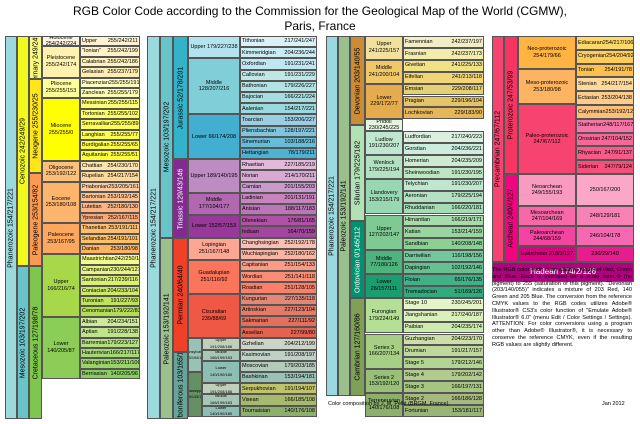  I want to click on stage-row: Ypresian 252/167/115, so click(110, 218).